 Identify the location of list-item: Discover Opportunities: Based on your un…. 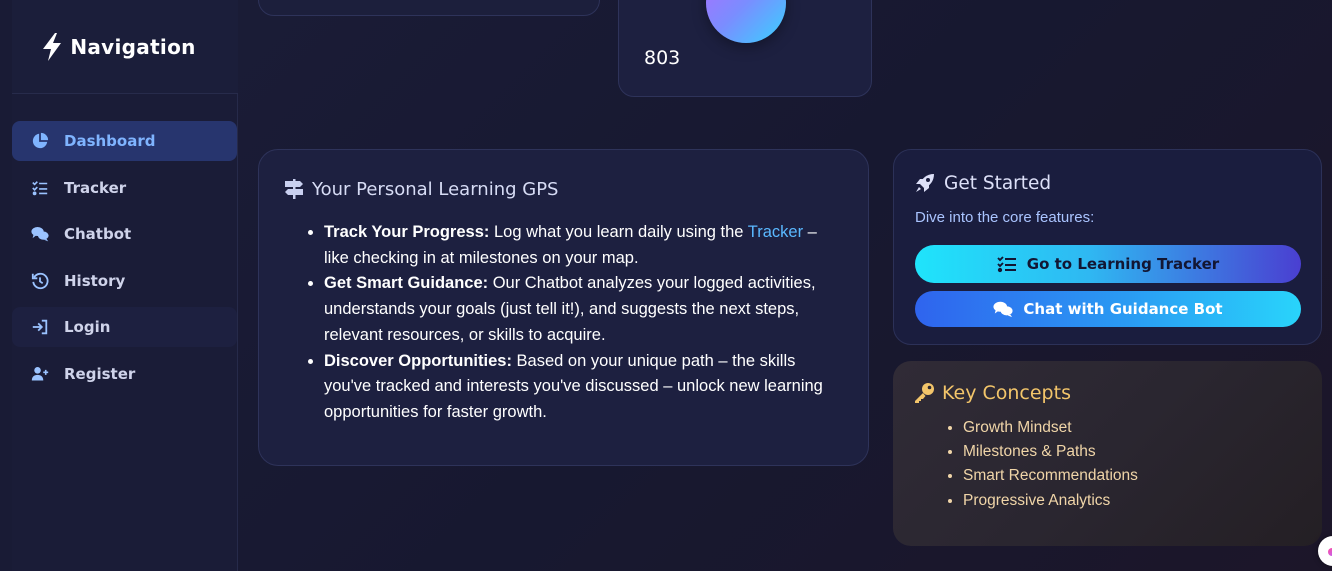
(584, 387).